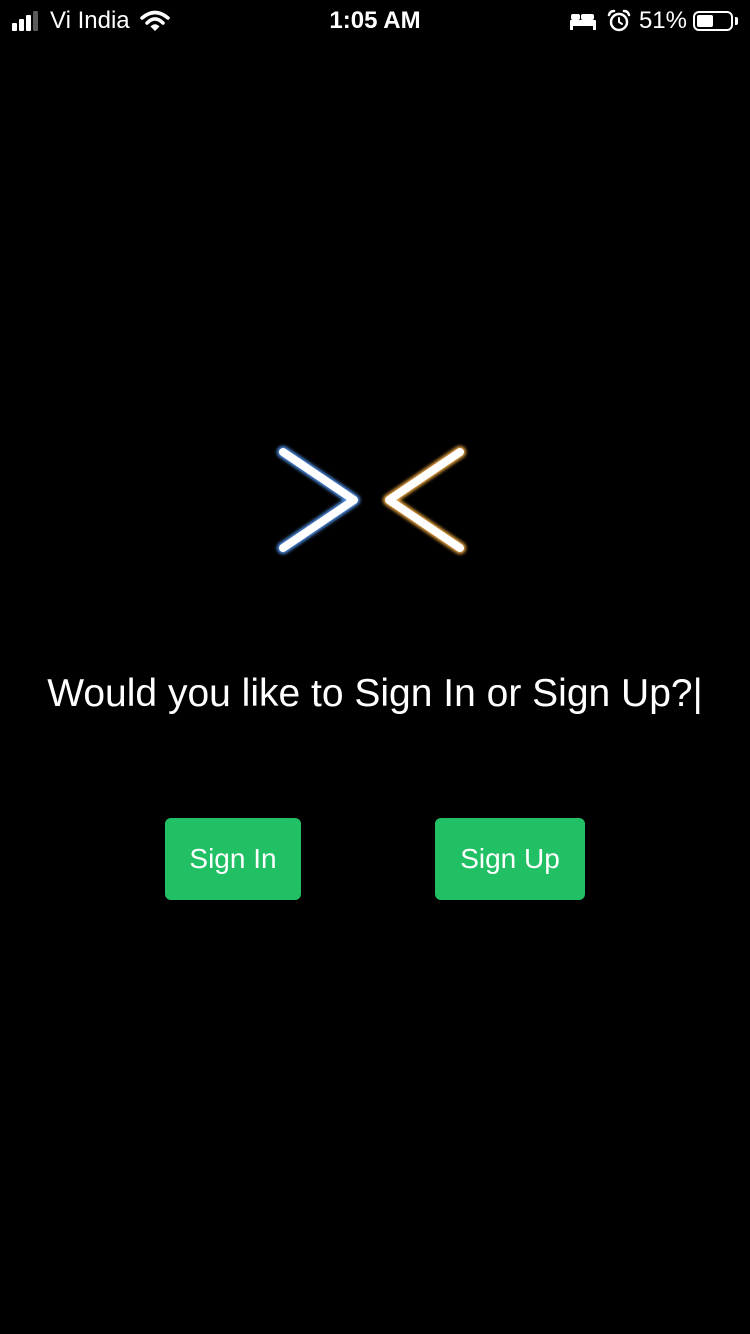  I want to click on battery-icon, so click(713, 21).